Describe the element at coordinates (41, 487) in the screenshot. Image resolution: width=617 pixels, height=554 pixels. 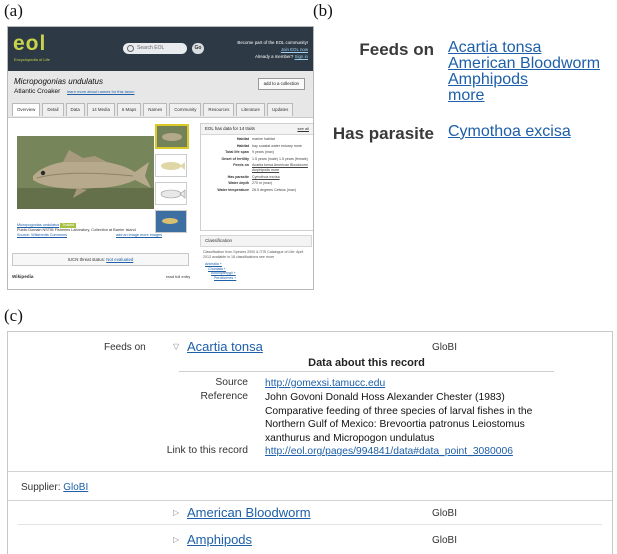
I see `supplier-label: Supplier:` at that location.